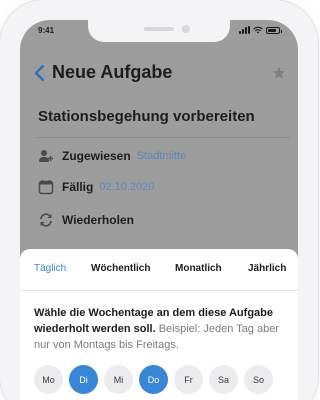 The height and width of the screenshot is (400, 320). I want to click on due-row: Fällig 02.10.2020, so click(96, 187).